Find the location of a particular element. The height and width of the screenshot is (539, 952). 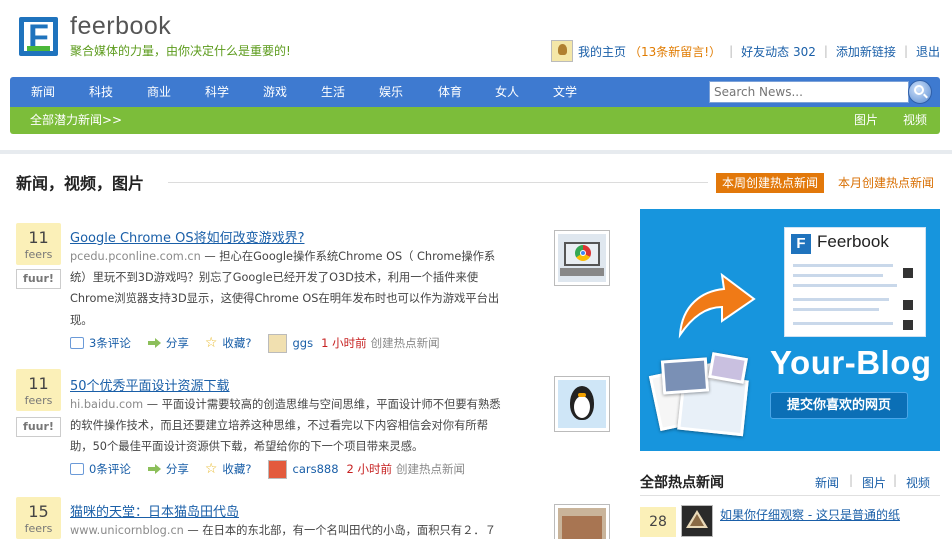

submit-page-button: 提交你喜欢的网页 is located at coordinates (839, 405).